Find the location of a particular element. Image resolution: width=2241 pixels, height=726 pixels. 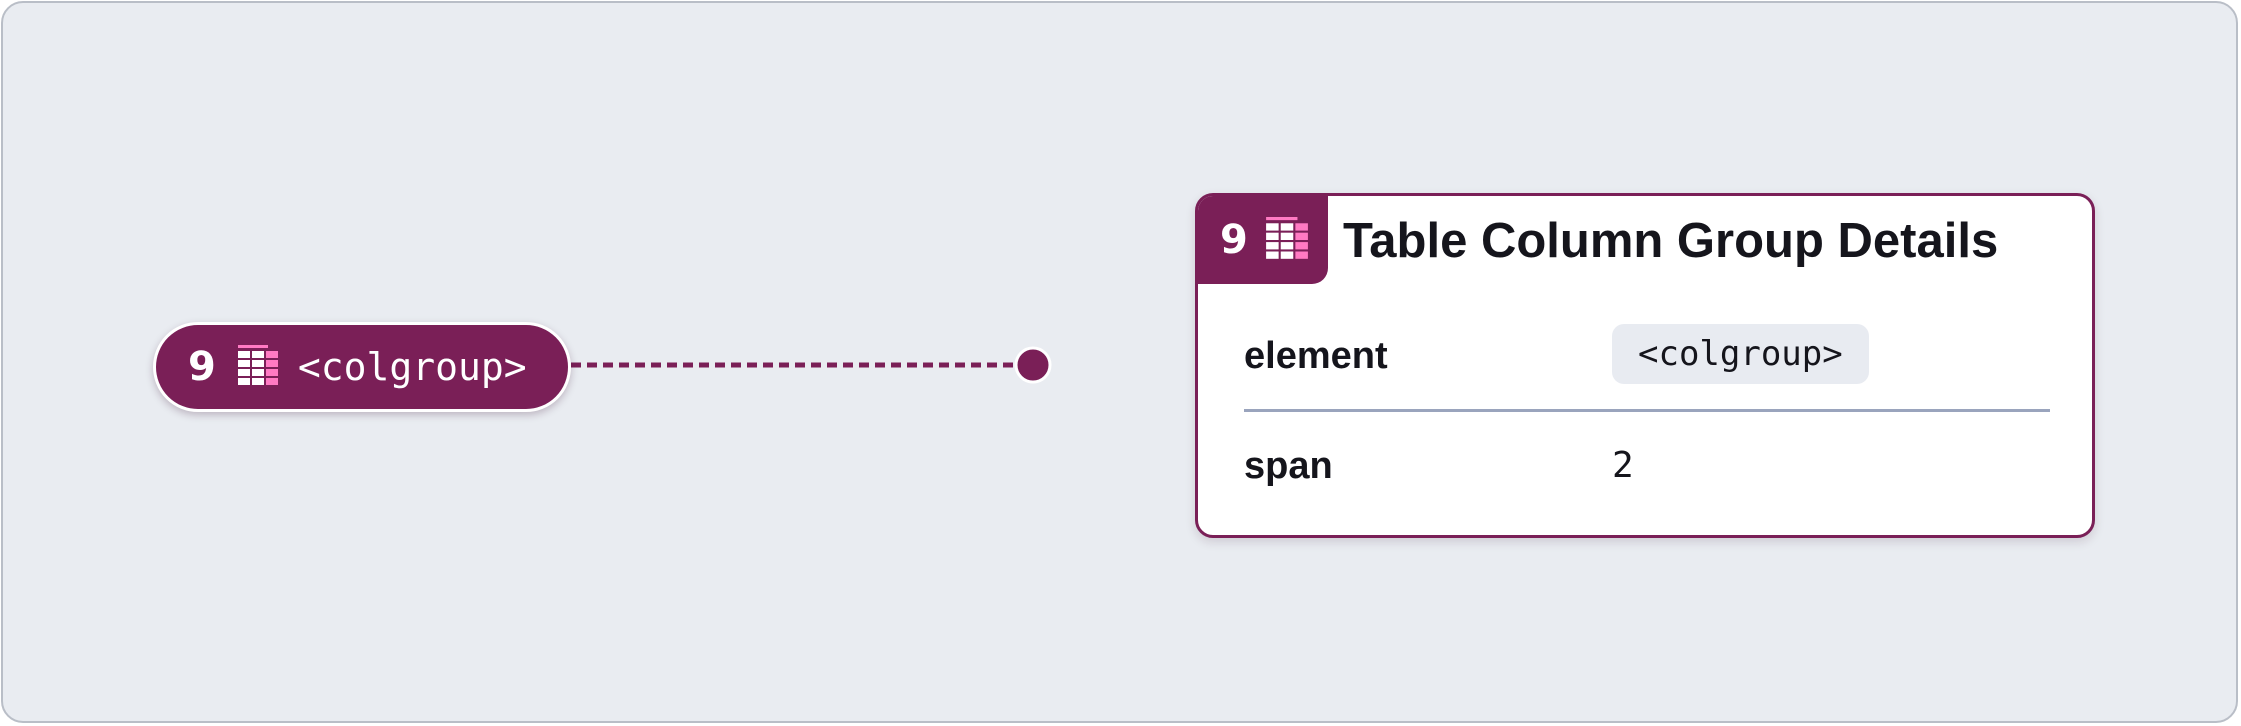

detail-value: 2 is located at coordinates (1623, 465).